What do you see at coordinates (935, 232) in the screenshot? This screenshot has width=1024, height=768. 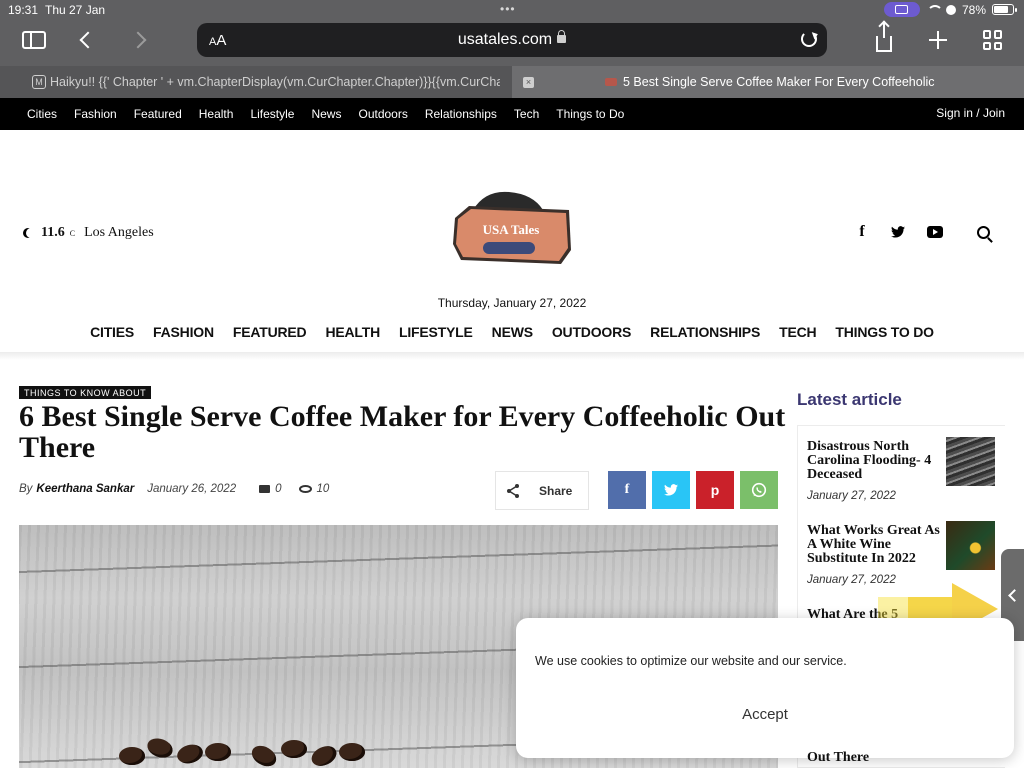 I see `youtube-icon` at bounding box center [935, 232].